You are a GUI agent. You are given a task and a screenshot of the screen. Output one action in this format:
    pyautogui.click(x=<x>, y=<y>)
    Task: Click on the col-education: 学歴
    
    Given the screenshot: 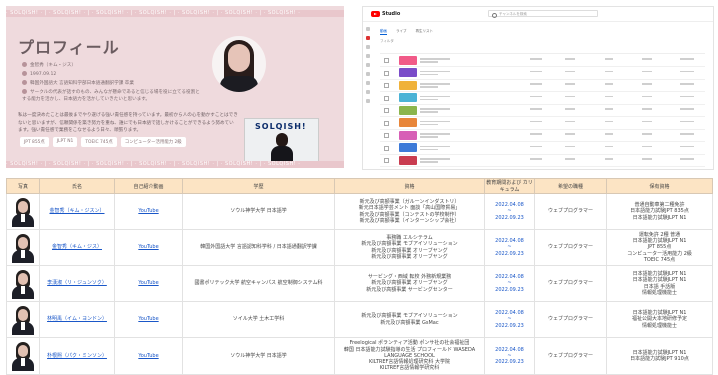 What is the action you would take?
    pyautogui.click(x=258, y=186)
    